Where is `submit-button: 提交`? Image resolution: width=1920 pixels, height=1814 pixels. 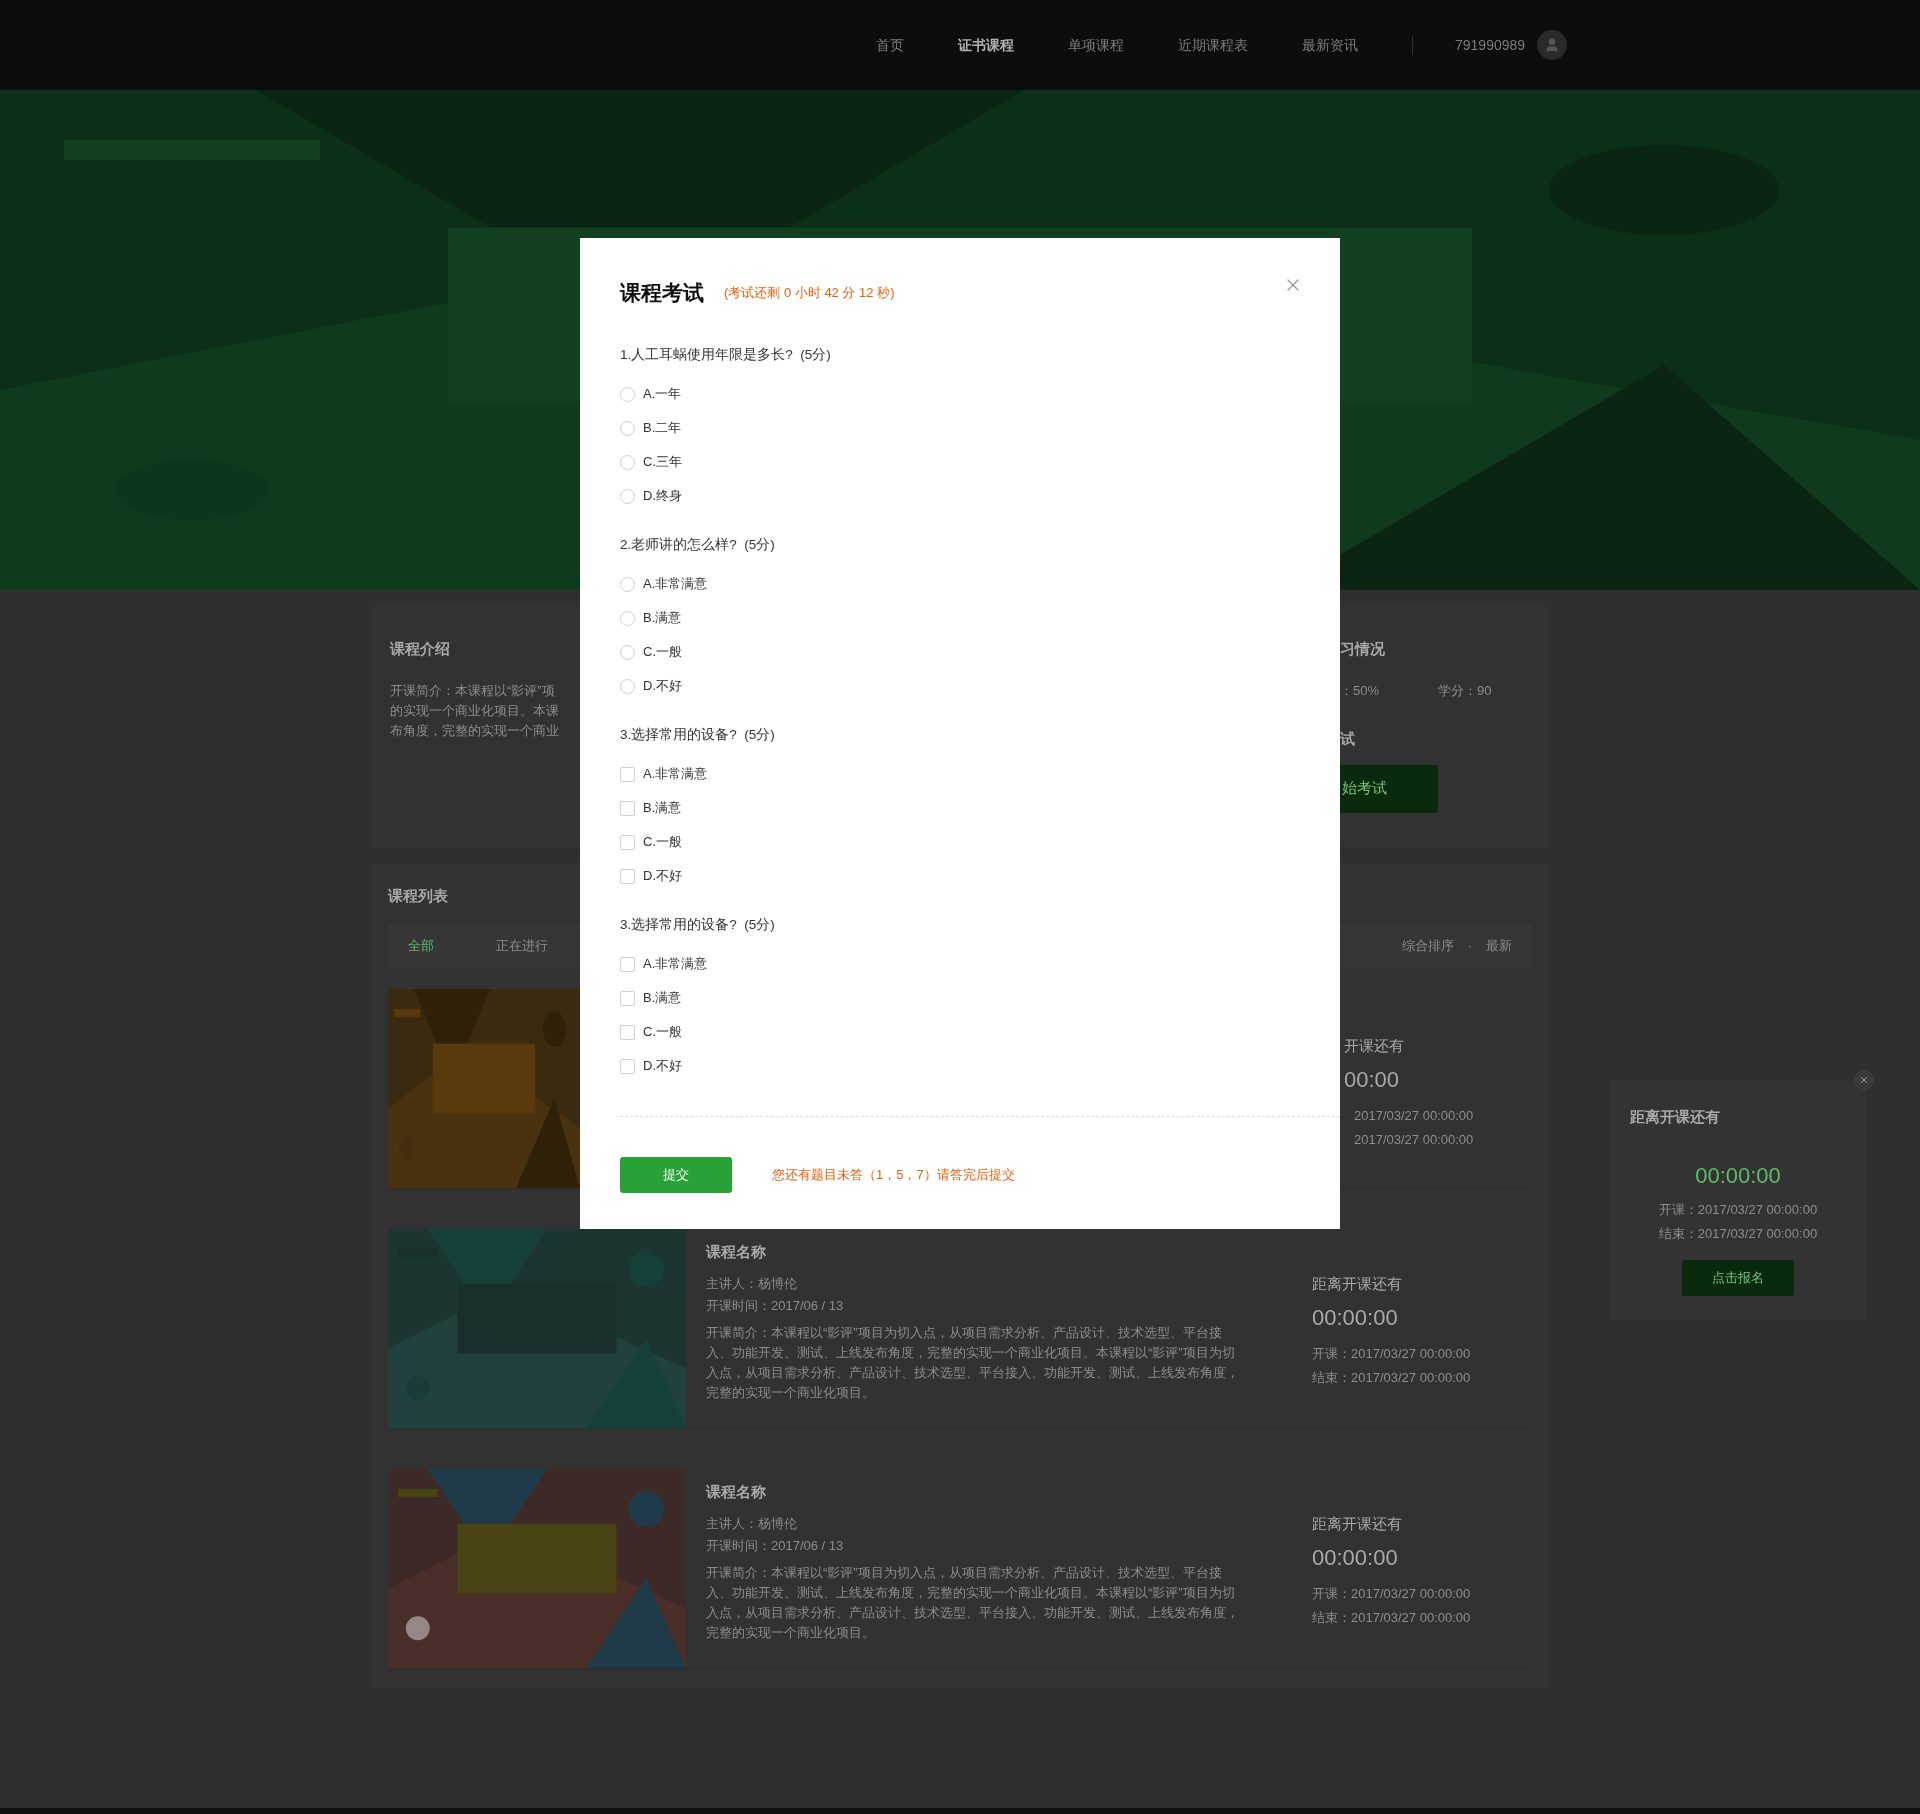 submit-button: 提交 is located at coordinates (676, 1175).